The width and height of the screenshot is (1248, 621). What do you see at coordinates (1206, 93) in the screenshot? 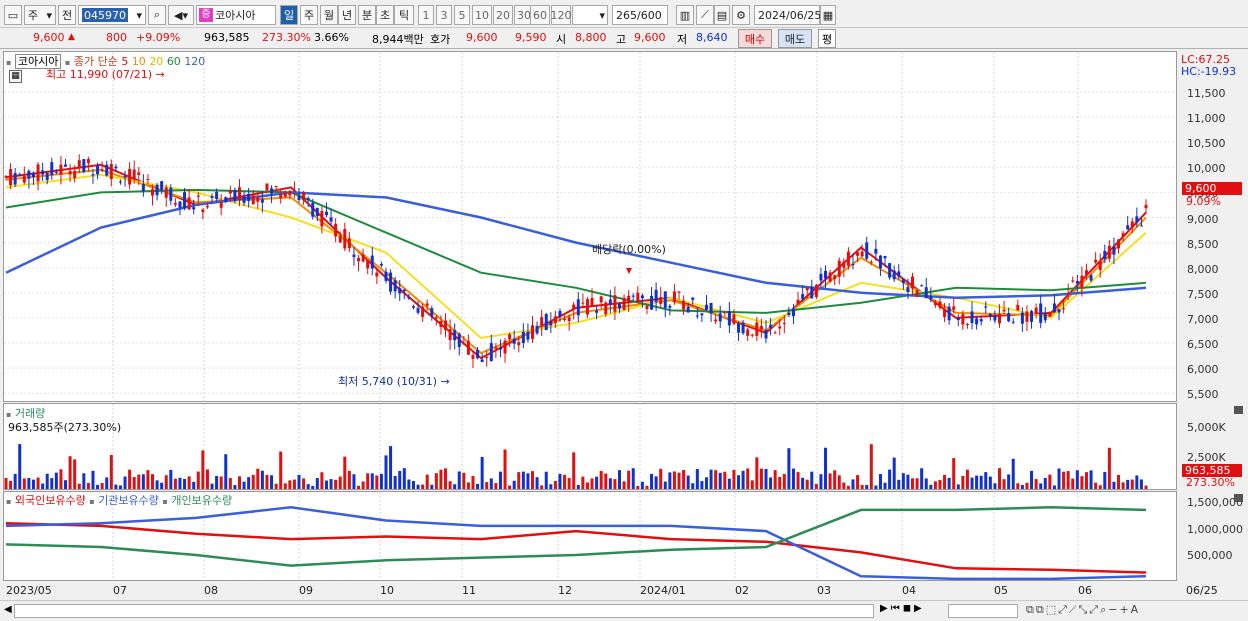
I see `price-y-tick: 11,500` at bounding box center [1206, 93].